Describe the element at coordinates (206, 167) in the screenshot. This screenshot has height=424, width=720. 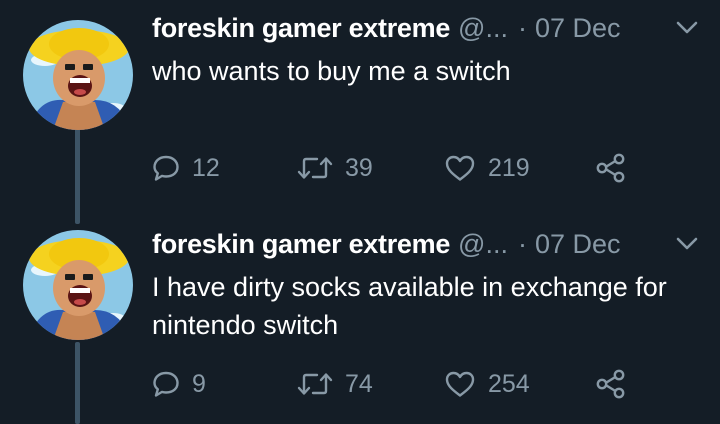
I see `reply-count: 12` at that location.